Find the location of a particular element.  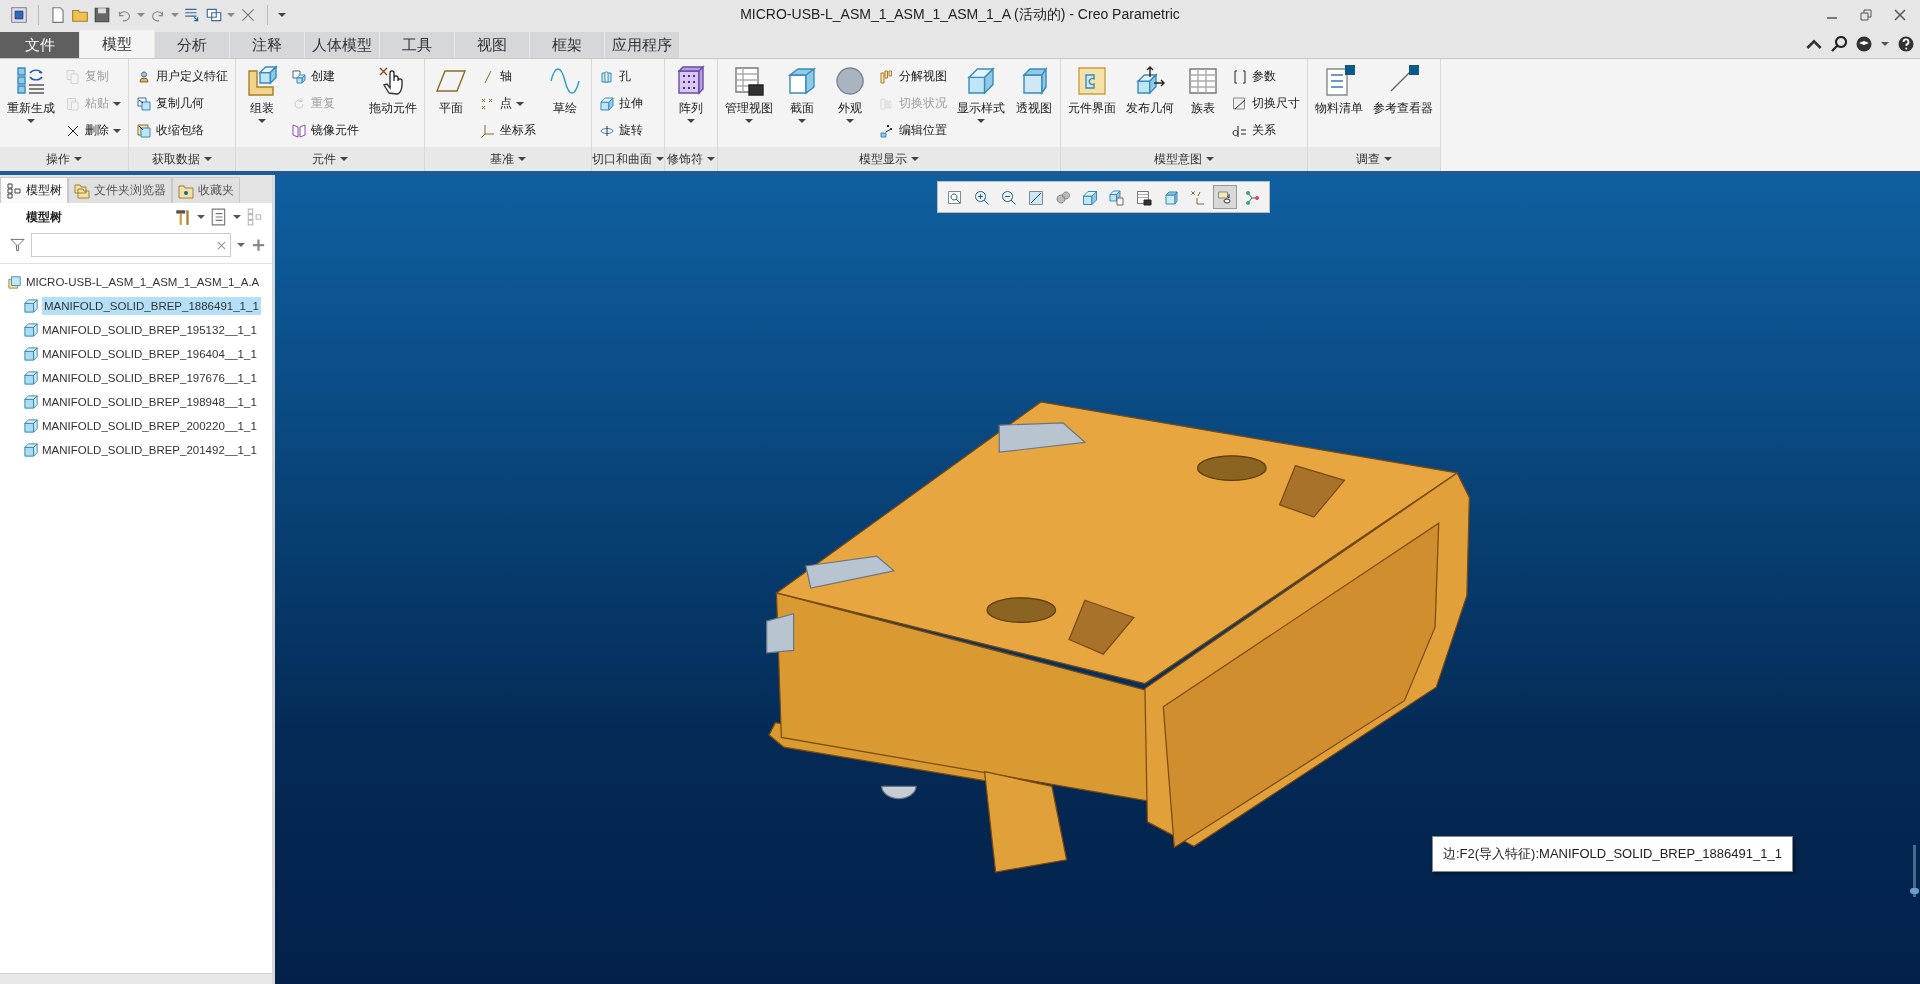

ribbon-tab: 分析 is located at coordinates (192, 45).